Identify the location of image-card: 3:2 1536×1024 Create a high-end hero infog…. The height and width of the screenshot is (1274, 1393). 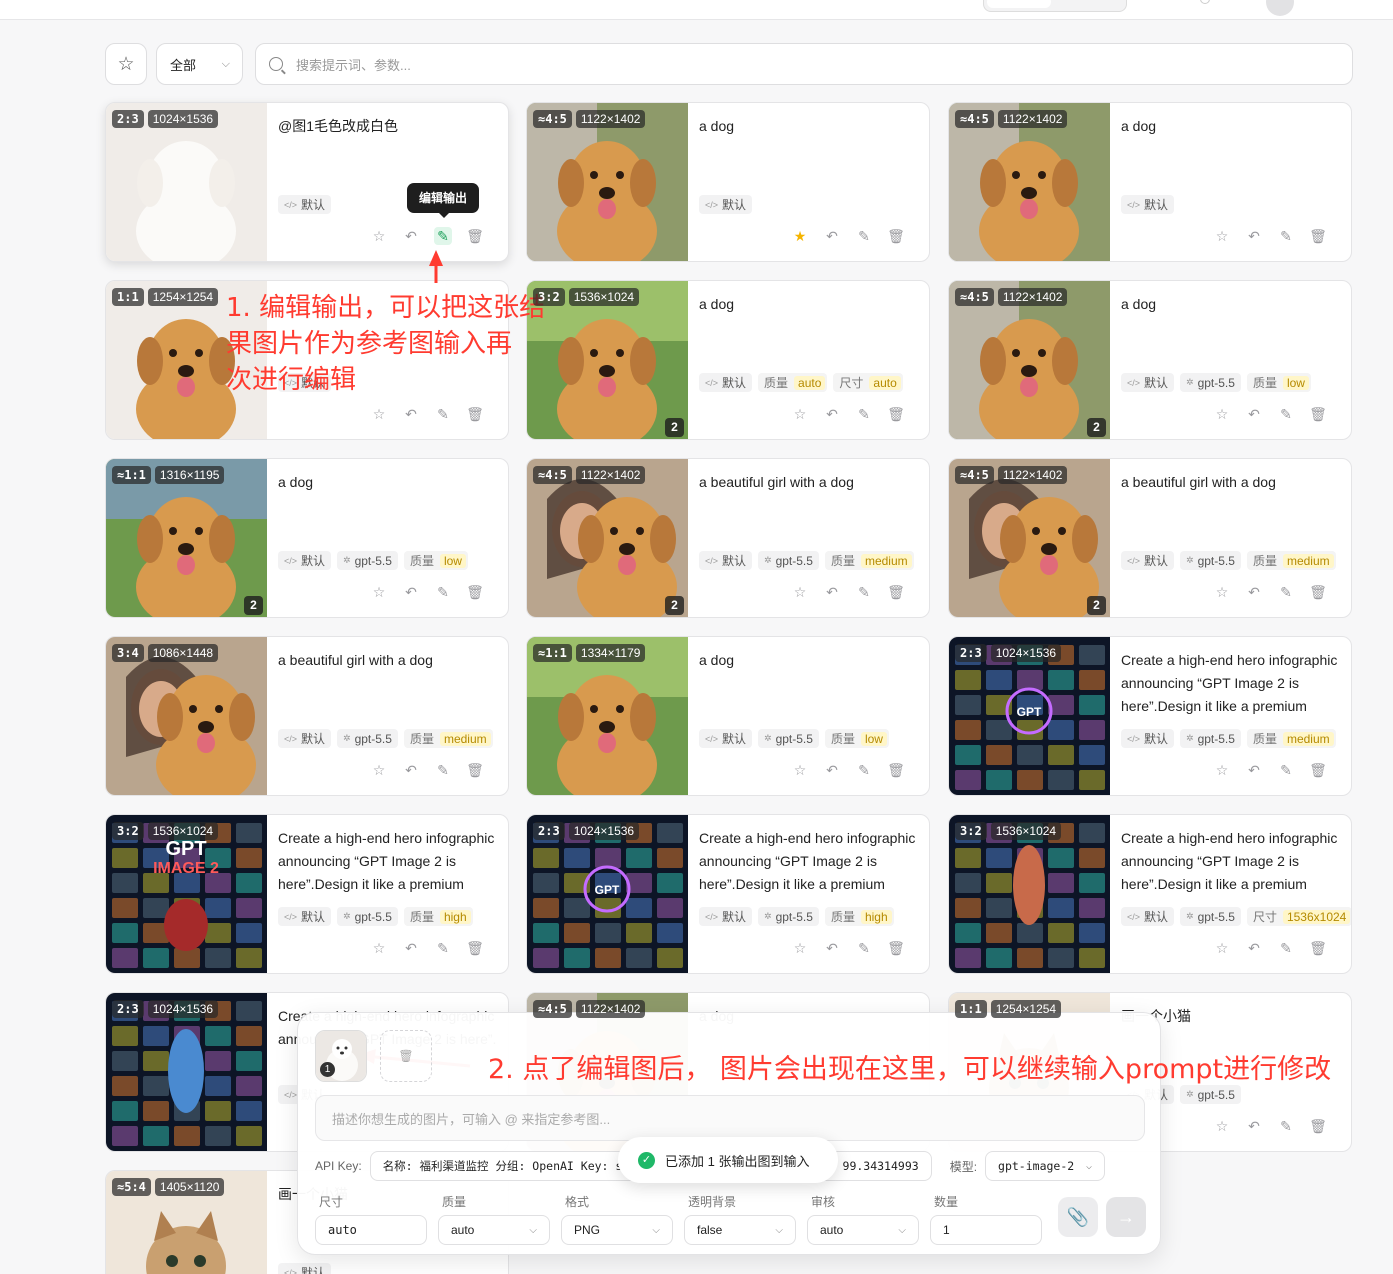
(1150, 894).